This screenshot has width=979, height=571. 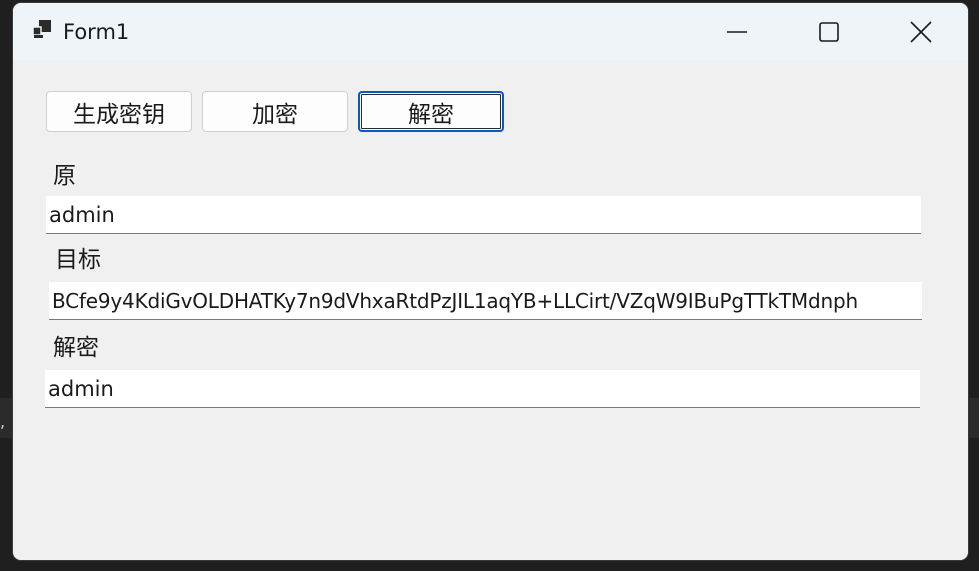 I want to click on minimize-icon, so click(x=737, y=32).